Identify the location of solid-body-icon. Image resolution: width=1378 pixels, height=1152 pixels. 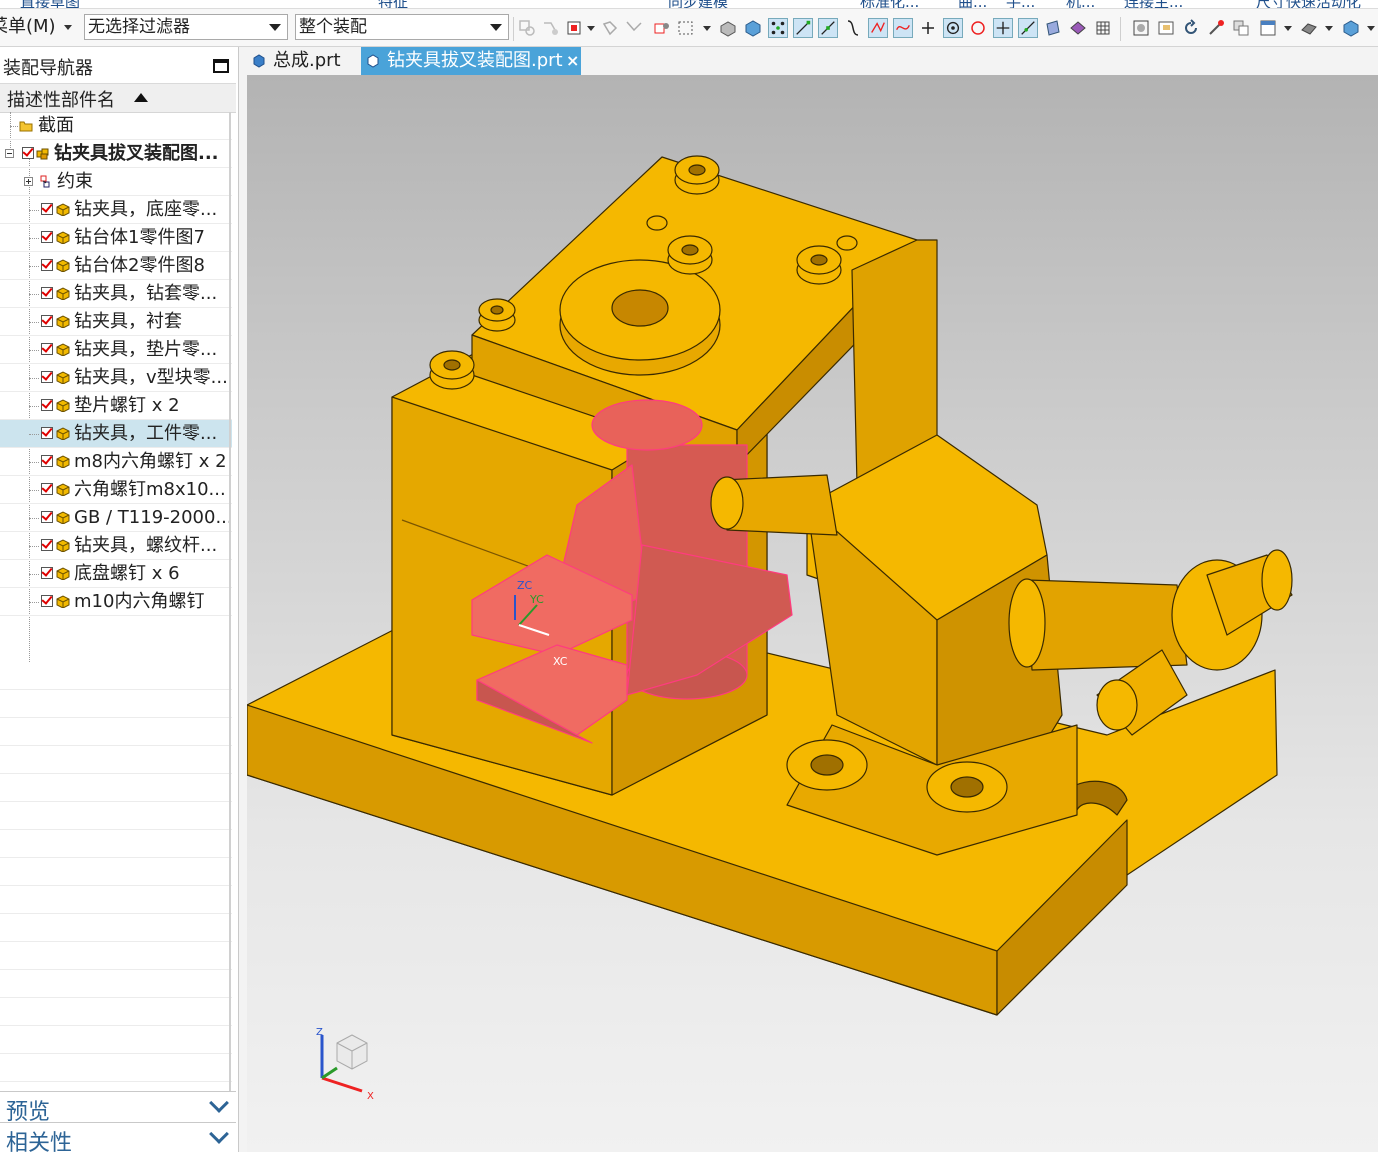
(728, 28).